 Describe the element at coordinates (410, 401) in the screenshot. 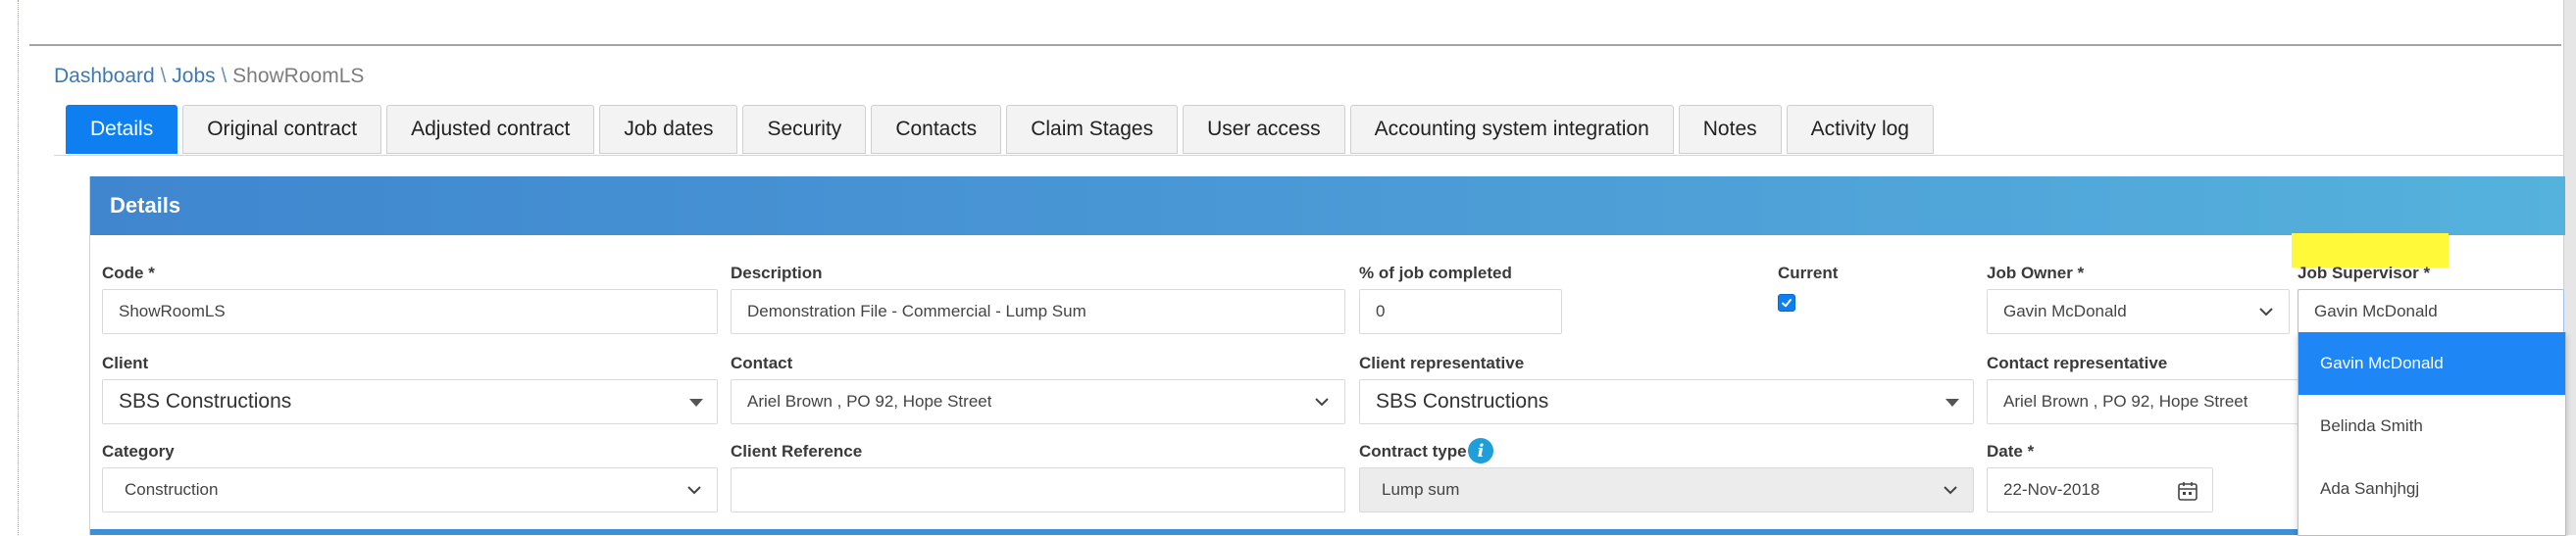

I see `client-select: SBS Constructions` at that location.